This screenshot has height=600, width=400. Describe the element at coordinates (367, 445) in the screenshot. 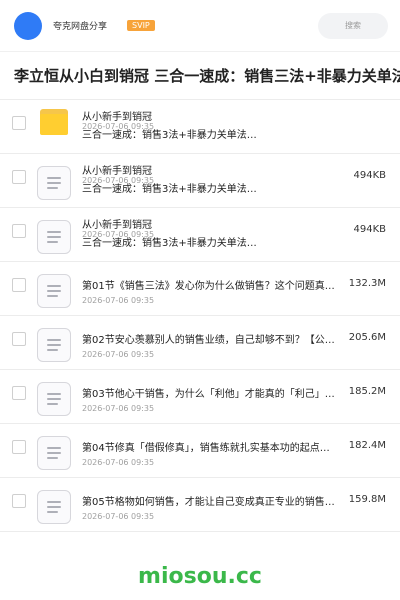

I see `item-size: 182.4M` at that location.